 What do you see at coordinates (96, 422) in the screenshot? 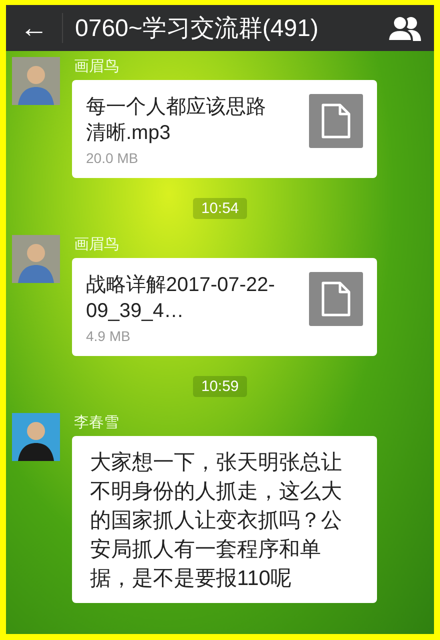
I see `sender-name: 李春雪` at bounding box center [96, 422].